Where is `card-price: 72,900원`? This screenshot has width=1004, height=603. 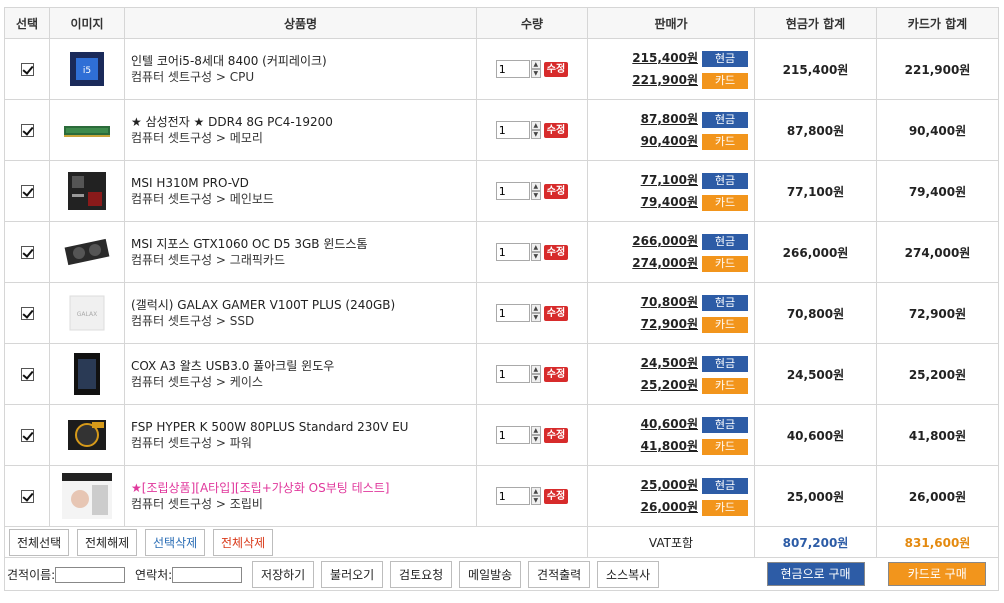 card-price: 72,900원 is located at coordinates (669, 324).